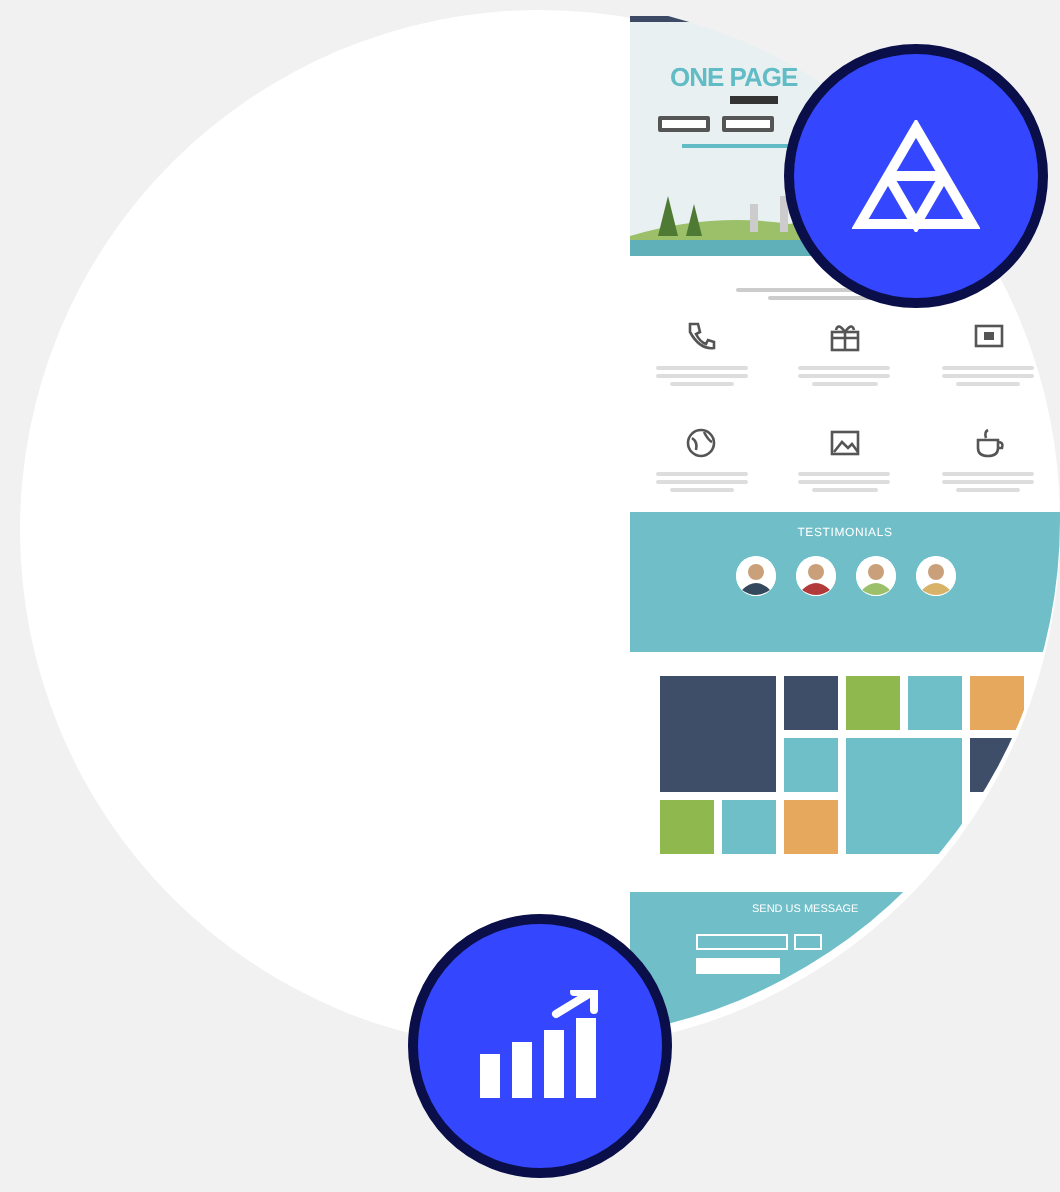 Image resolution: width=1060 pixels, height=1192 pixels. I want to click on picture-icon, so click(844, 443).